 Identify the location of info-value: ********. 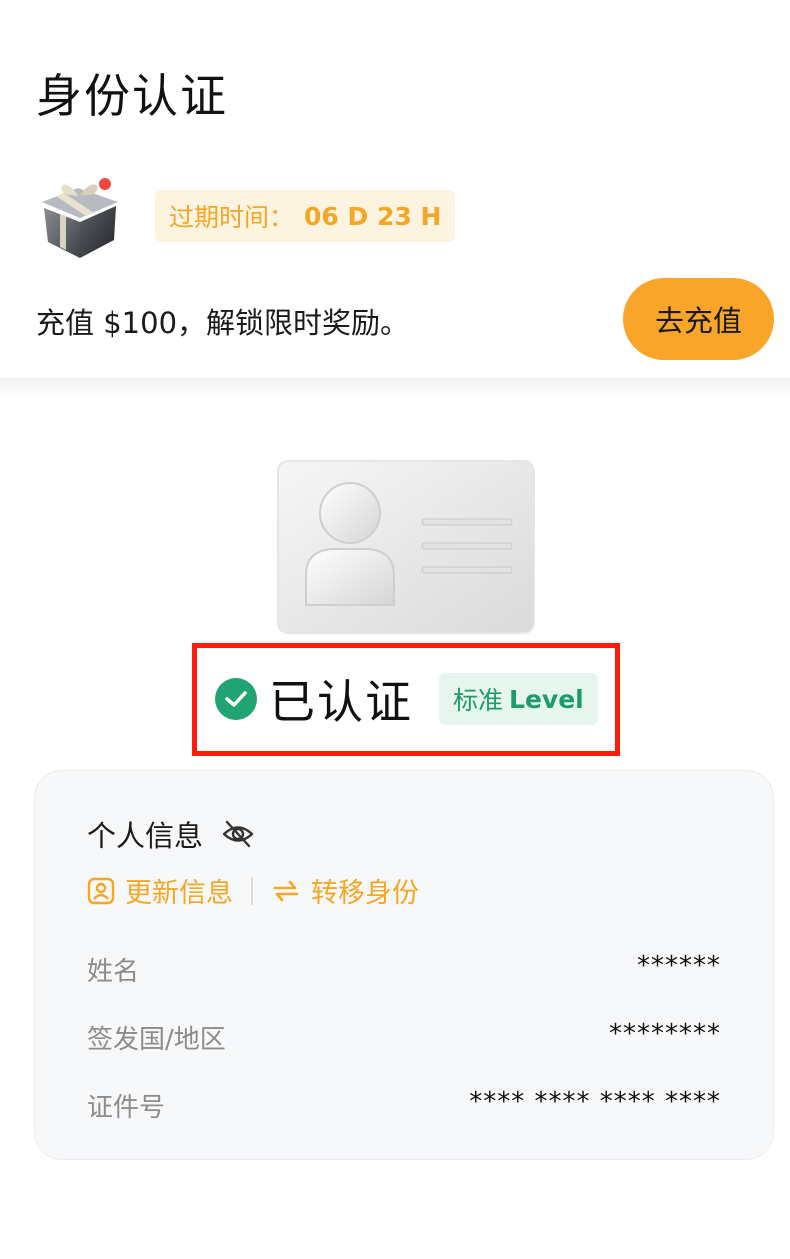
(665, 1034).